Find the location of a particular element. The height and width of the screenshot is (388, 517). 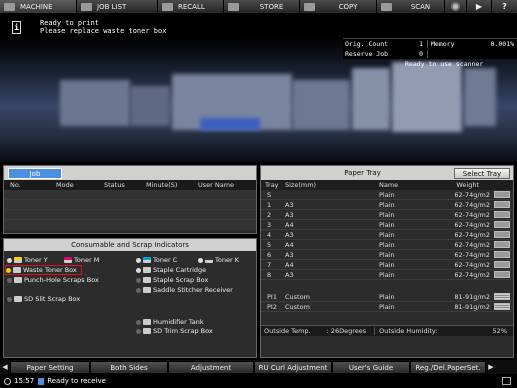

staple-scrap-icon is located at coordinates (147, 280).